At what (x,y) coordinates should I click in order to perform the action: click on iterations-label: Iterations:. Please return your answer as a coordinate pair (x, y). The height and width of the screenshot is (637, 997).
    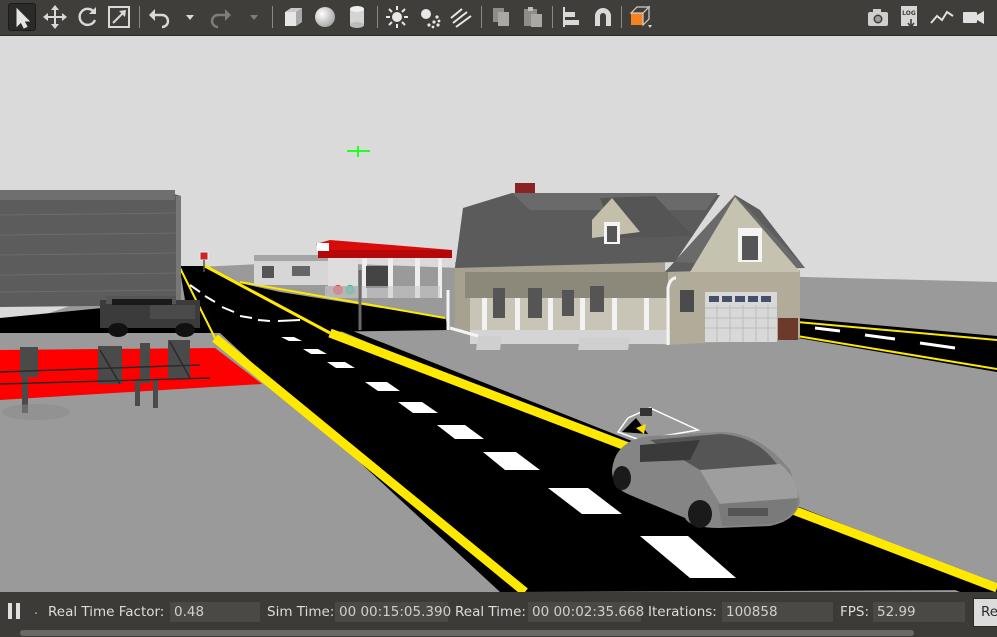
    Looking at the image, I should click on (682, 612).